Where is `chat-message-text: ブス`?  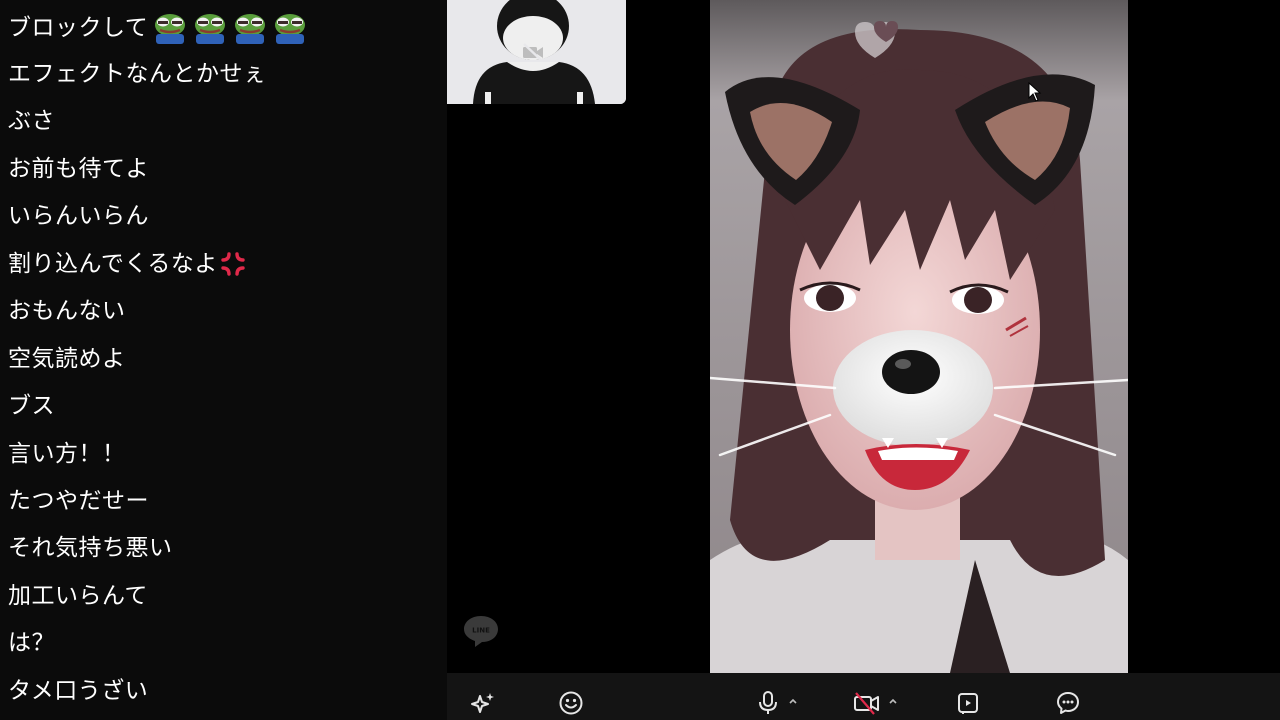
chat-message-text: ブス is located at coordinates (31, 406).